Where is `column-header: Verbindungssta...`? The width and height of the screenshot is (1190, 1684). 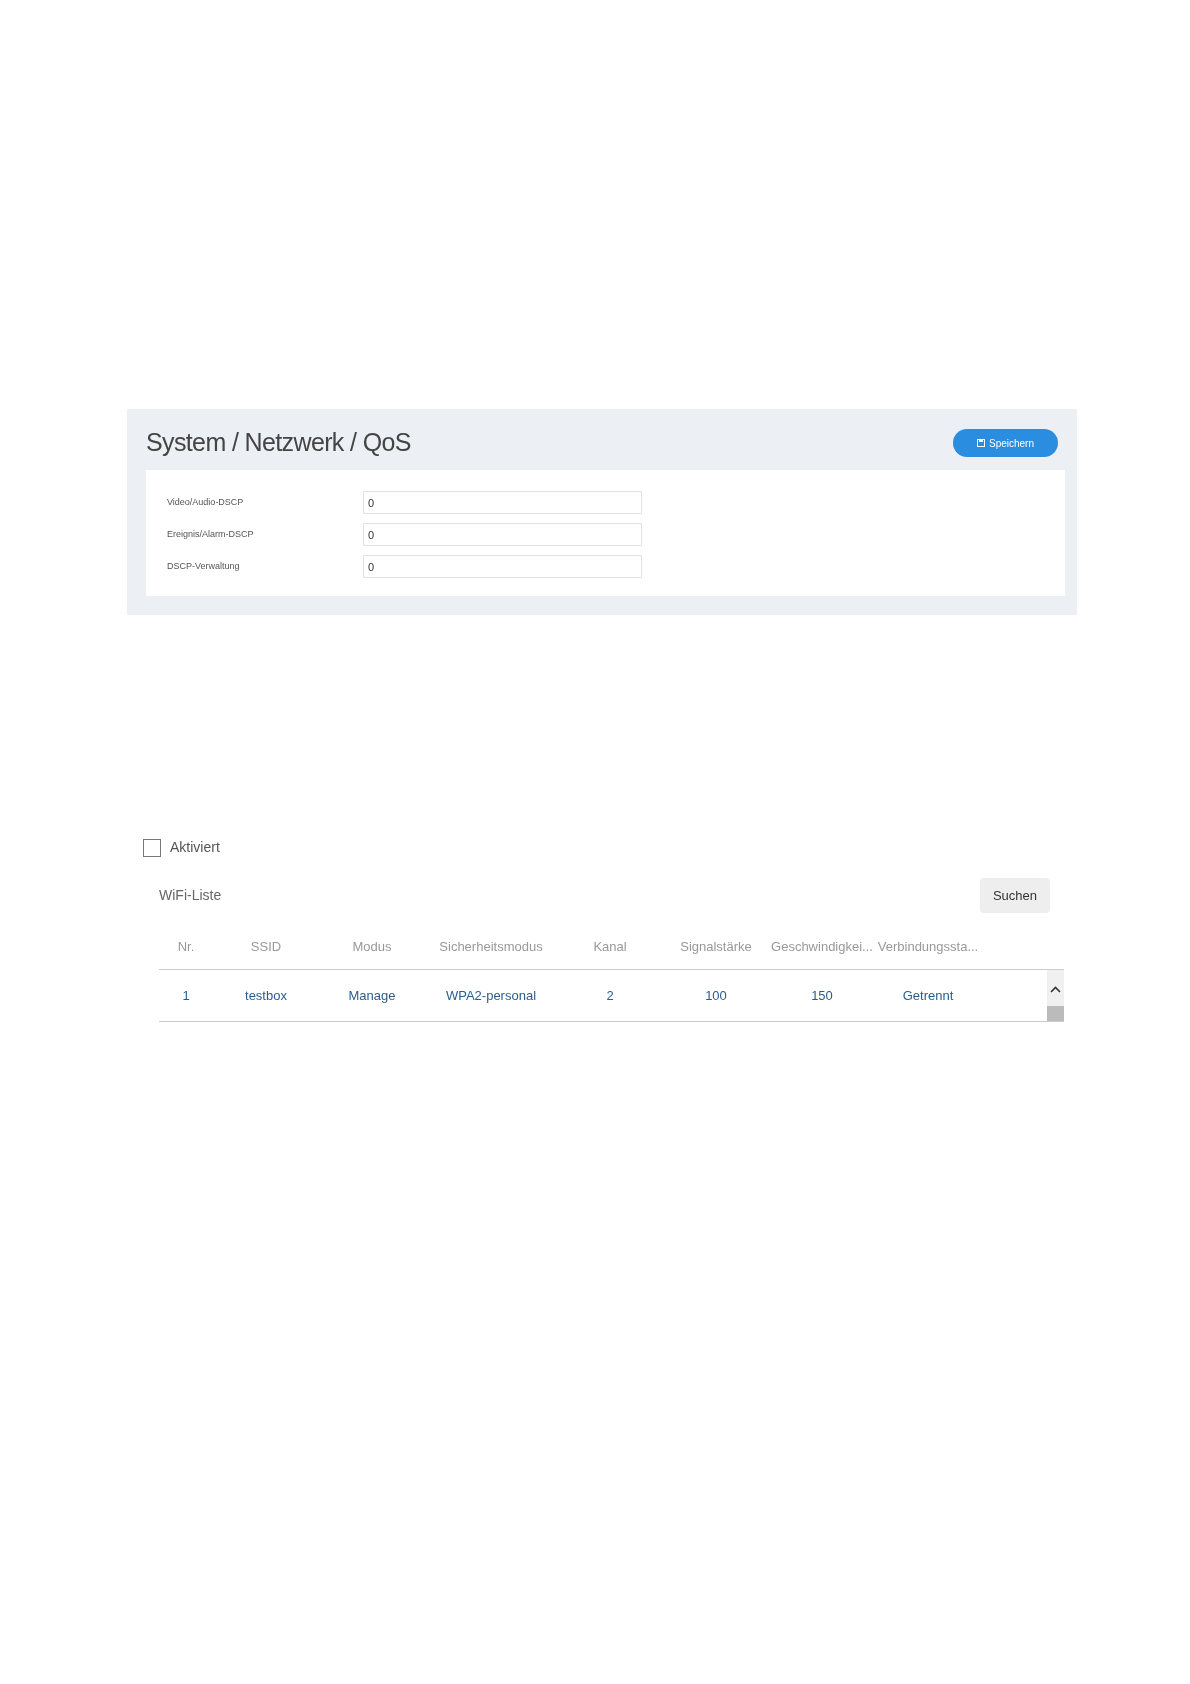 column-header: Verbindungssta... is located at coordinates (928, 947).